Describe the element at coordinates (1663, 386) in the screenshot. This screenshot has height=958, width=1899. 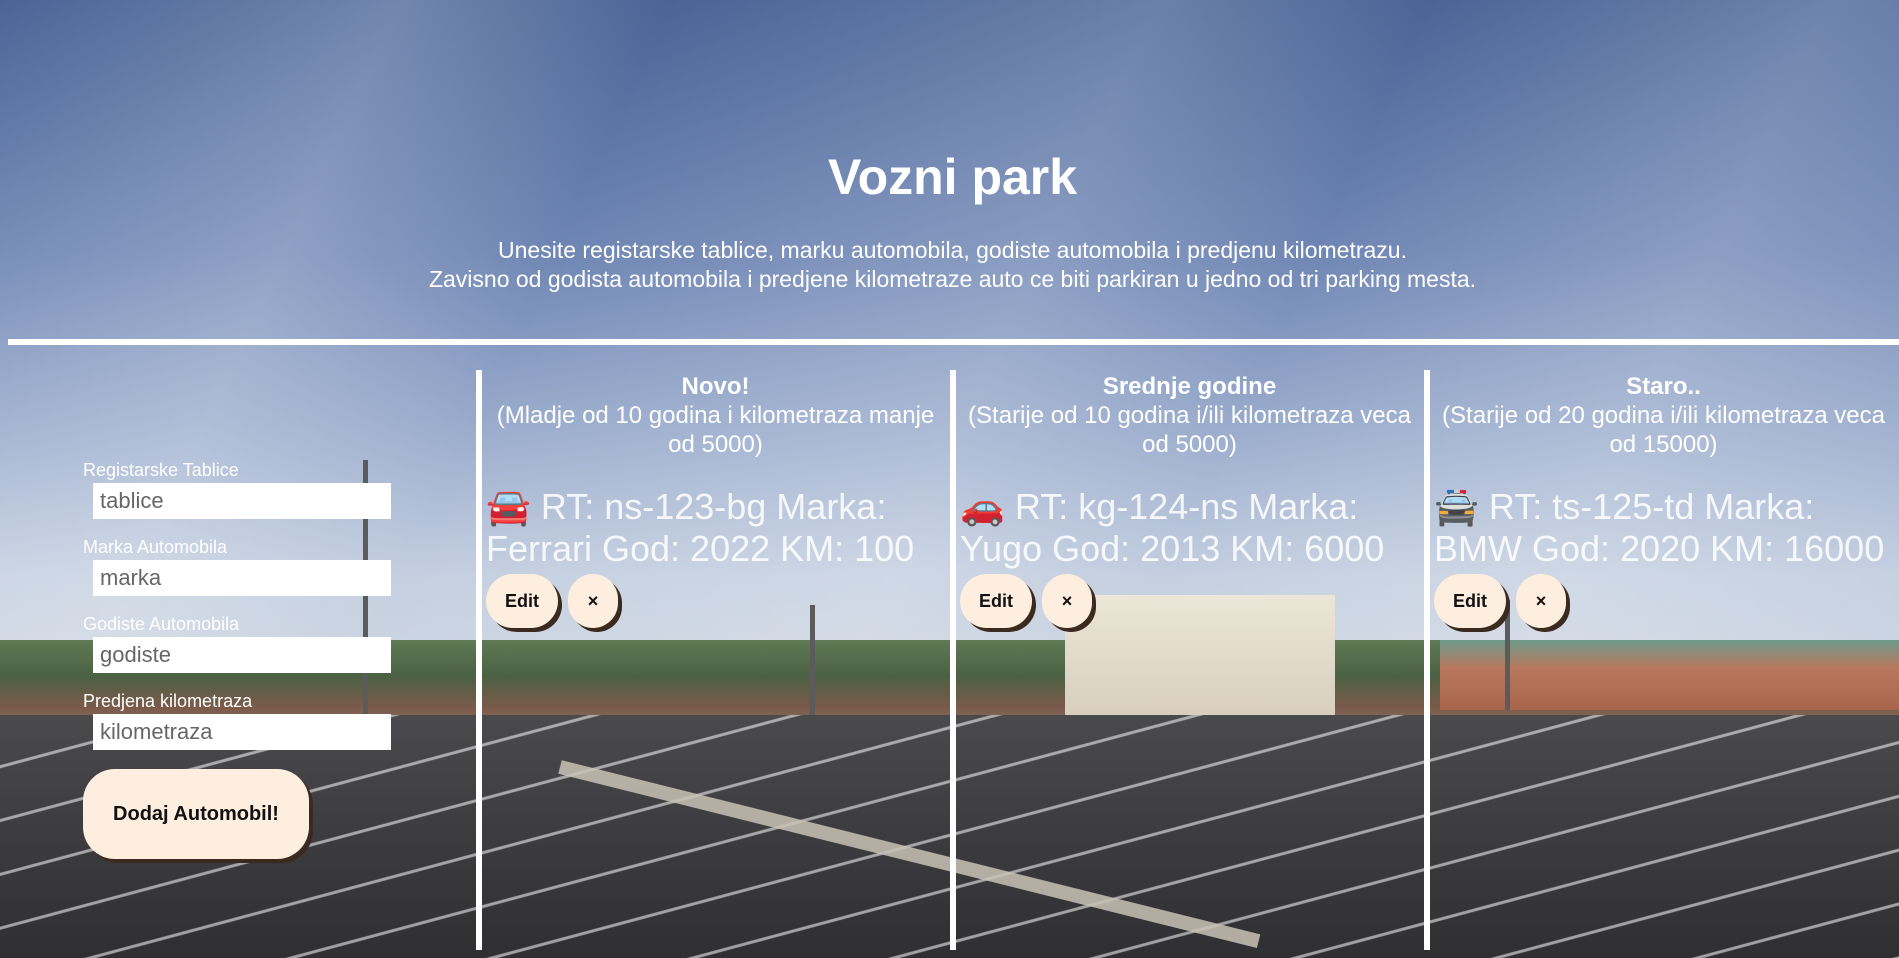
I see `column-heading: Staro..` at that location.